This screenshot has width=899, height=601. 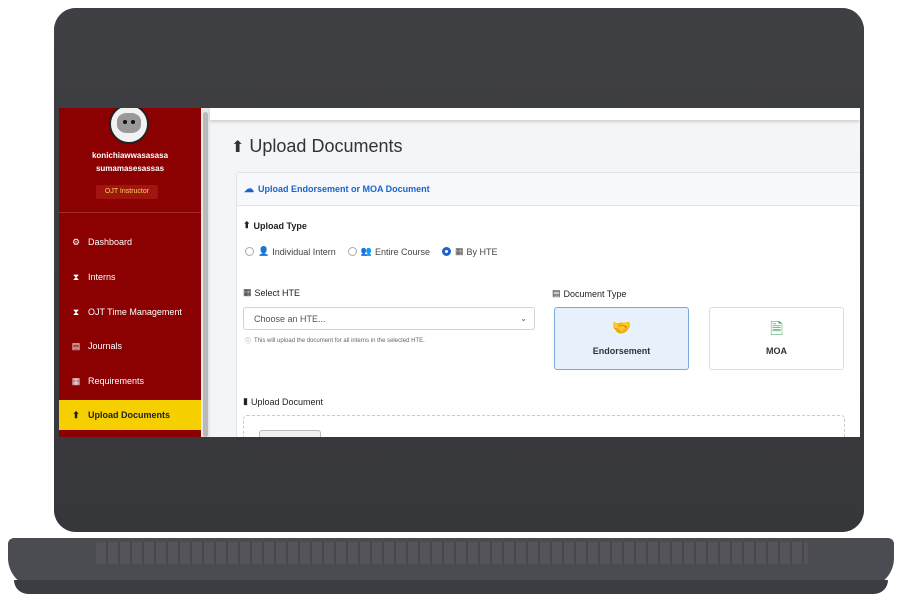 I want to click on sidebar-item-interns: ⧗ Interns, so click(x=130, y=277).